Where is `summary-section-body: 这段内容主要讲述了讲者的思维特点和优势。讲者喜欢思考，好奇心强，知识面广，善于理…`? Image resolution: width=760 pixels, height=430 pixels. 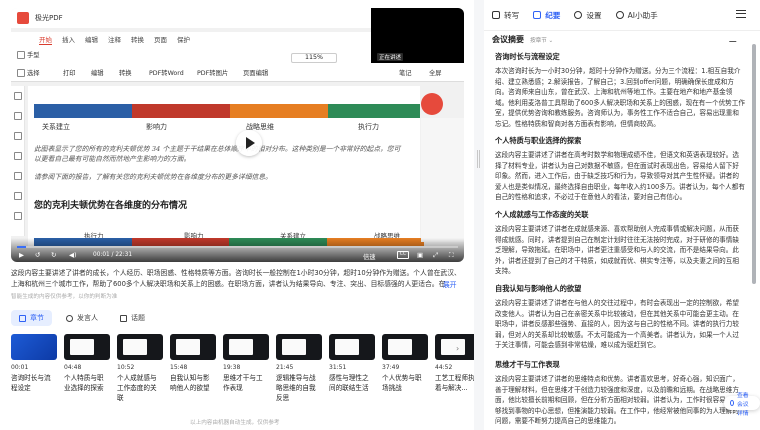 summary-section-body: 这段内容主要讲述了讲者的思维特点和优势。讲者喜欢思考，好奇心强，知识面广，善于理… is located at coordinates (617, 400).